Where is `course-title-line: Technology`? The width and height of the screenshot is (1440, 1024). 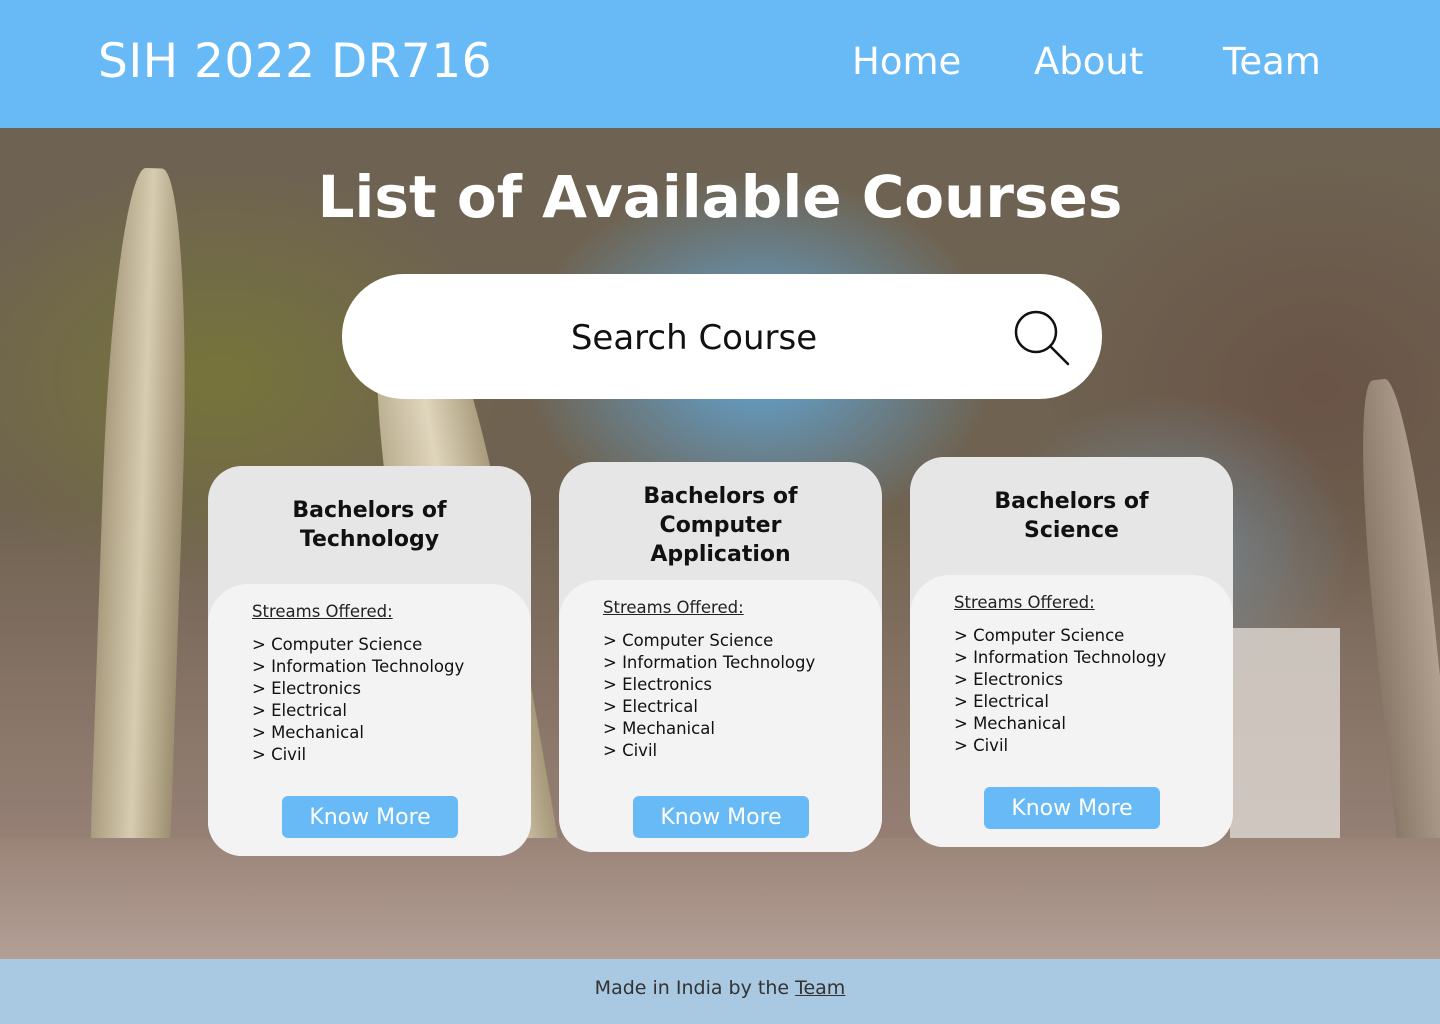
course-title-line: Technology is located at coordinates (369, 539).